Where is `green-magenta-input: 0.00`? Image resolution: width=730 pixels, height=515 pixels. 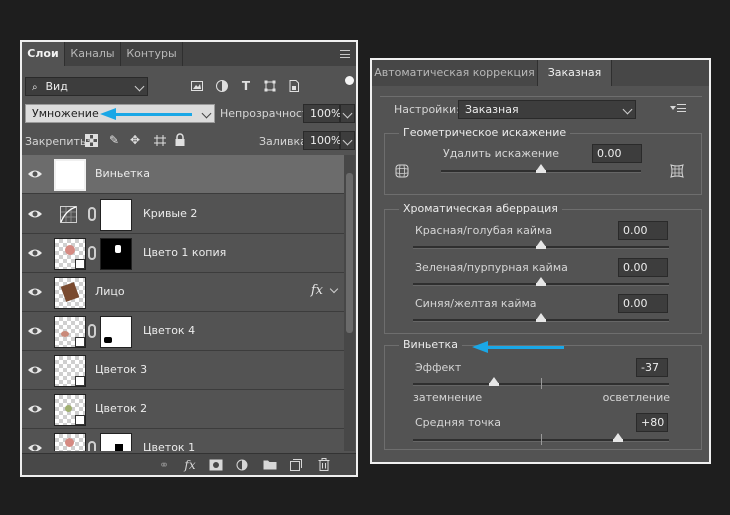
green-magenta-input: 0.00 is located at coordinates (643, 267).